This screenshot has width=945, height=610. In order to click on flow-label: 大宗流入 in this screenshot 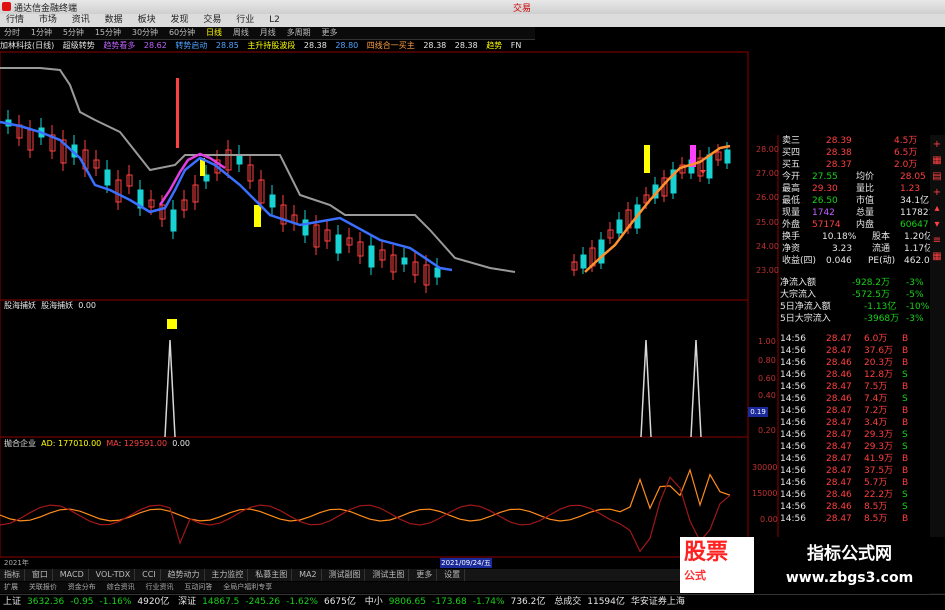, I will do `click(798, 295)`.